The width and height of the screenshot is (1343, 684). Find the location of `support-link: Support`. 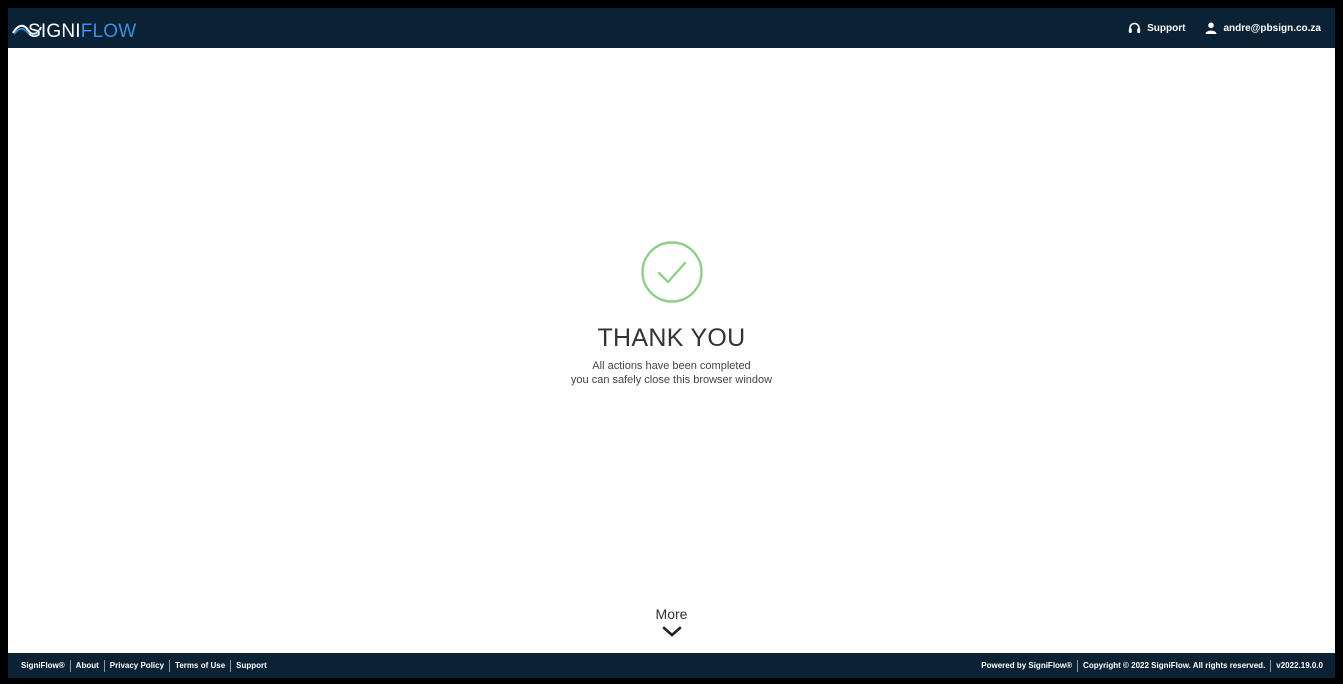

support-link: Support is located at coordinates (1156, 28).